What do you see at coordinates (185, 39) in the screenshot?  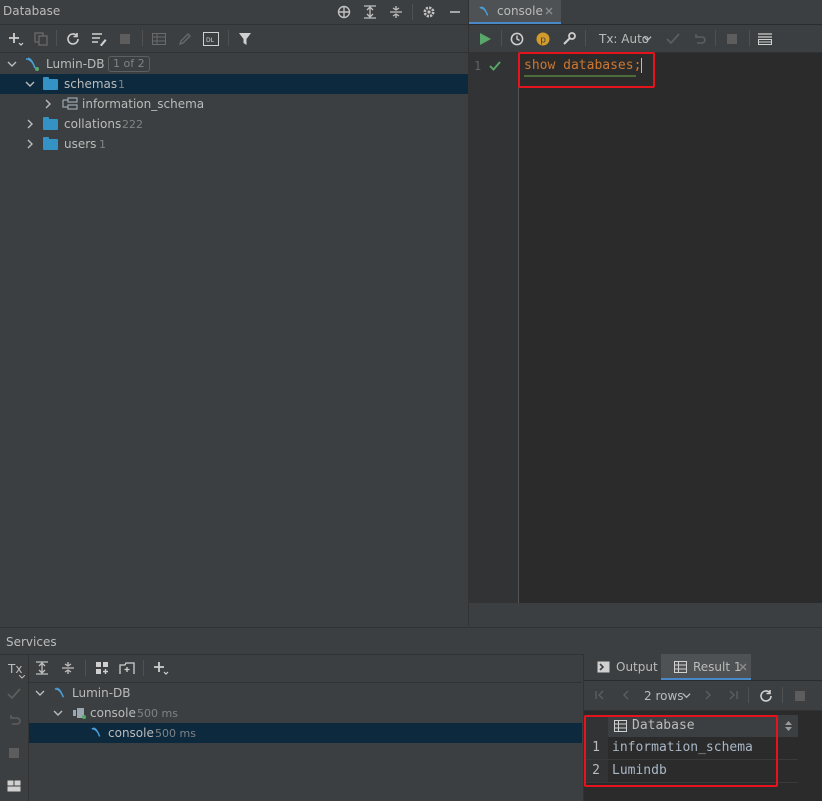 I see `edit-icon` at bounding box center [185, 39].